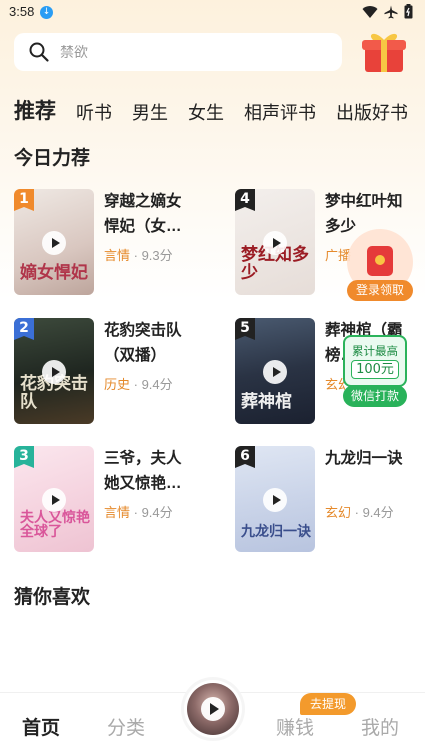  I want to click on book-cover: 花豹突击队 2, so click(54, 371).